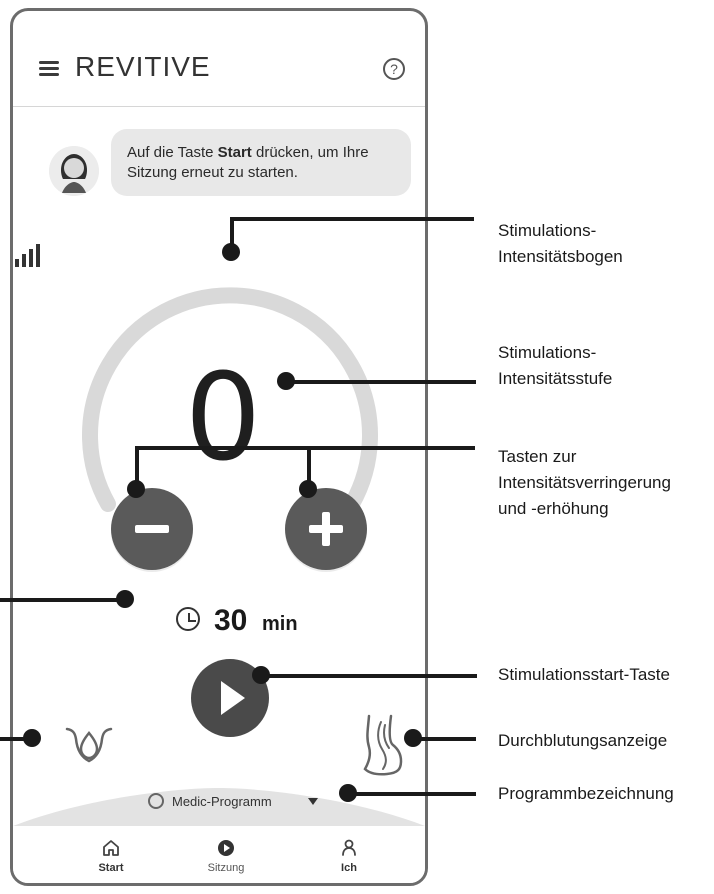 This screenshot has width=714, height=894. What do you see at coordinates (223, 418) in the screenshot?
I see `intensity-level: 0` at bounding box center [223, 418].